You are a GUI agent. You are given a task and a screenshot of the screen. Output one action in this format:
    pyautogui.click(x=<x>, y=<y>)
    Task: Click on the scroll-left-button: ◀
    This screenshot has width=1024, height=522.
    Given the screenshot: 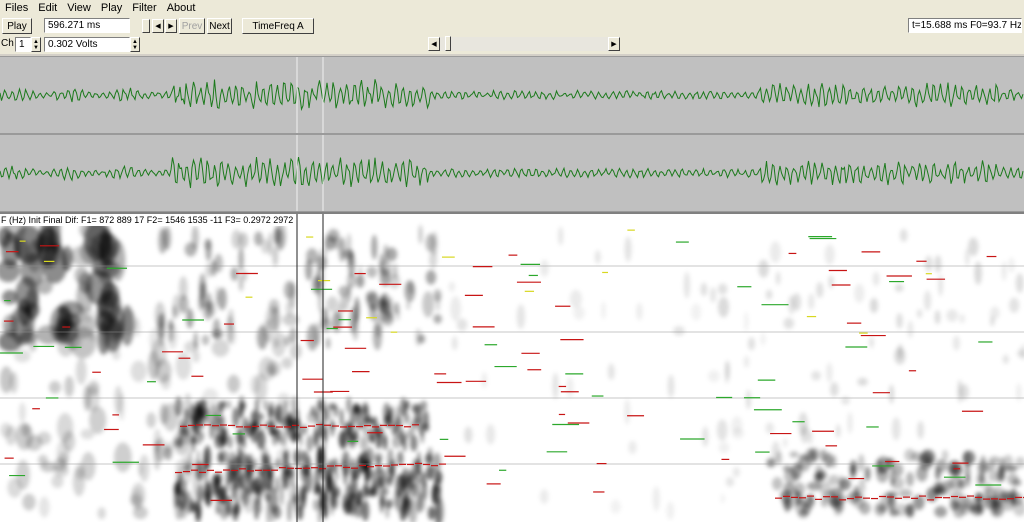 What is the action you would take?
    pyautogui.click(x=158, y=26)
    